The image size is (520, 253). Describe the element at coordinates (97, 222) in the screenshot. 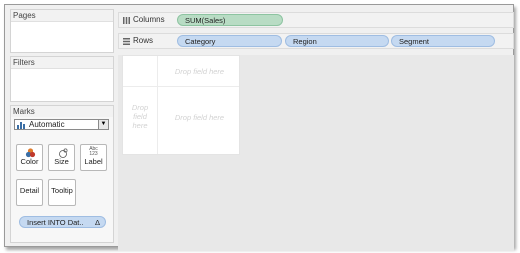

I see `delta-icon: Δ` at that location.